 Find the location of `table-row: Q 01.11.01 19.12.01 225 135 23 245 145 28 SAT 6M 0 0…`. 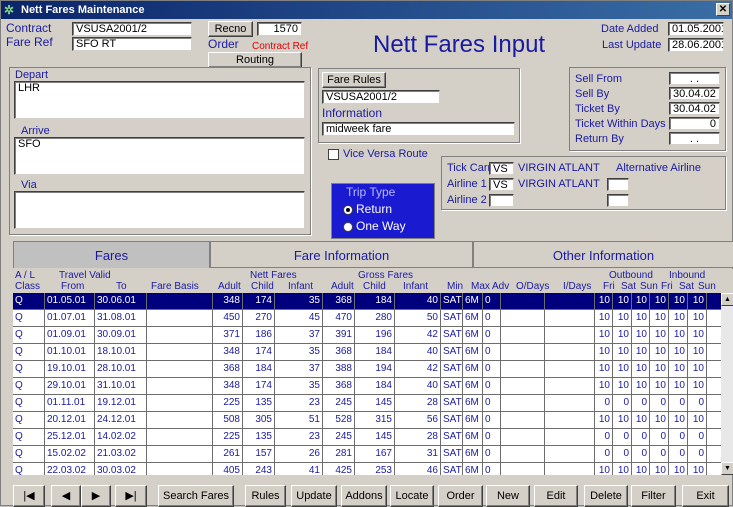

table-row: Q 01.11.01 19.12.01 225 135 23 245 145 28 SAT 6M 0 0… is located at coordinates (367, 403).